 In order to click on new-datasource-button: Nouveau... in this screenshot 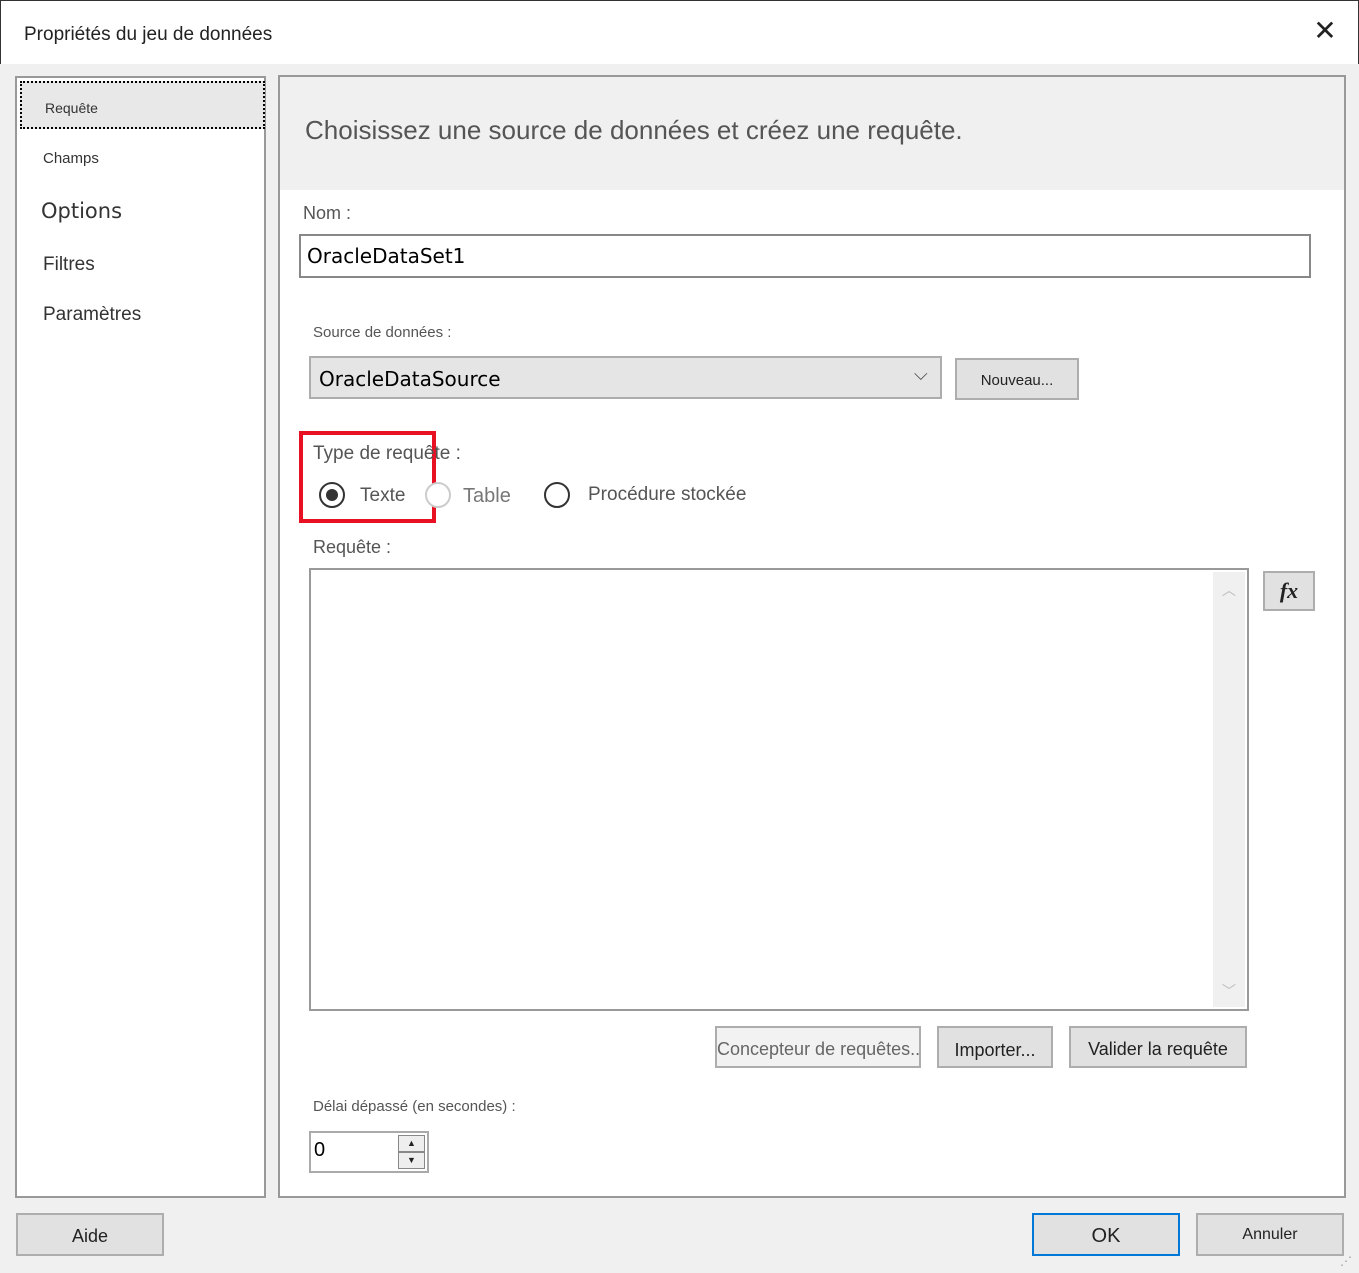, I will do `click(1017, 379)`.